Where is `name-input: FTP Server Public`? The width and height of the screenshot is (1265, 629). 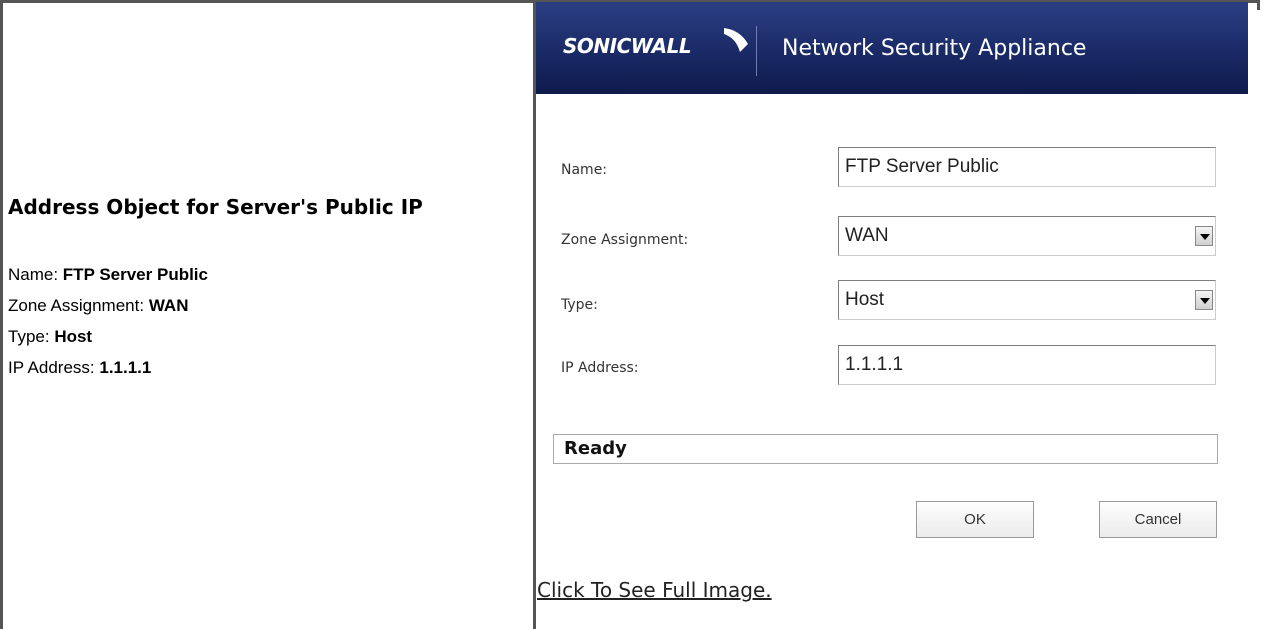
name-input: FTP Server Public is located at coordinates (1027, 167).